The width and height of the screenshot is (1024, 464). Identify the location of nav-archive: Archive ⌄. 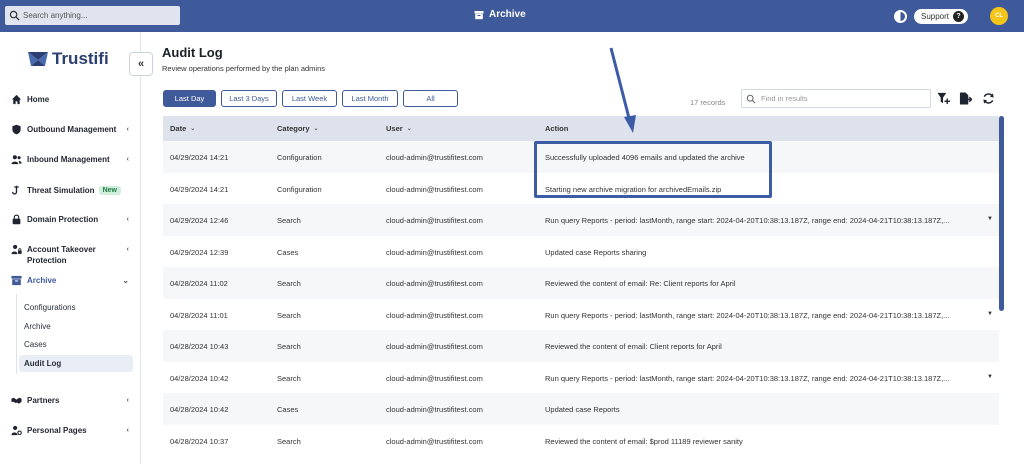
(71, 280).